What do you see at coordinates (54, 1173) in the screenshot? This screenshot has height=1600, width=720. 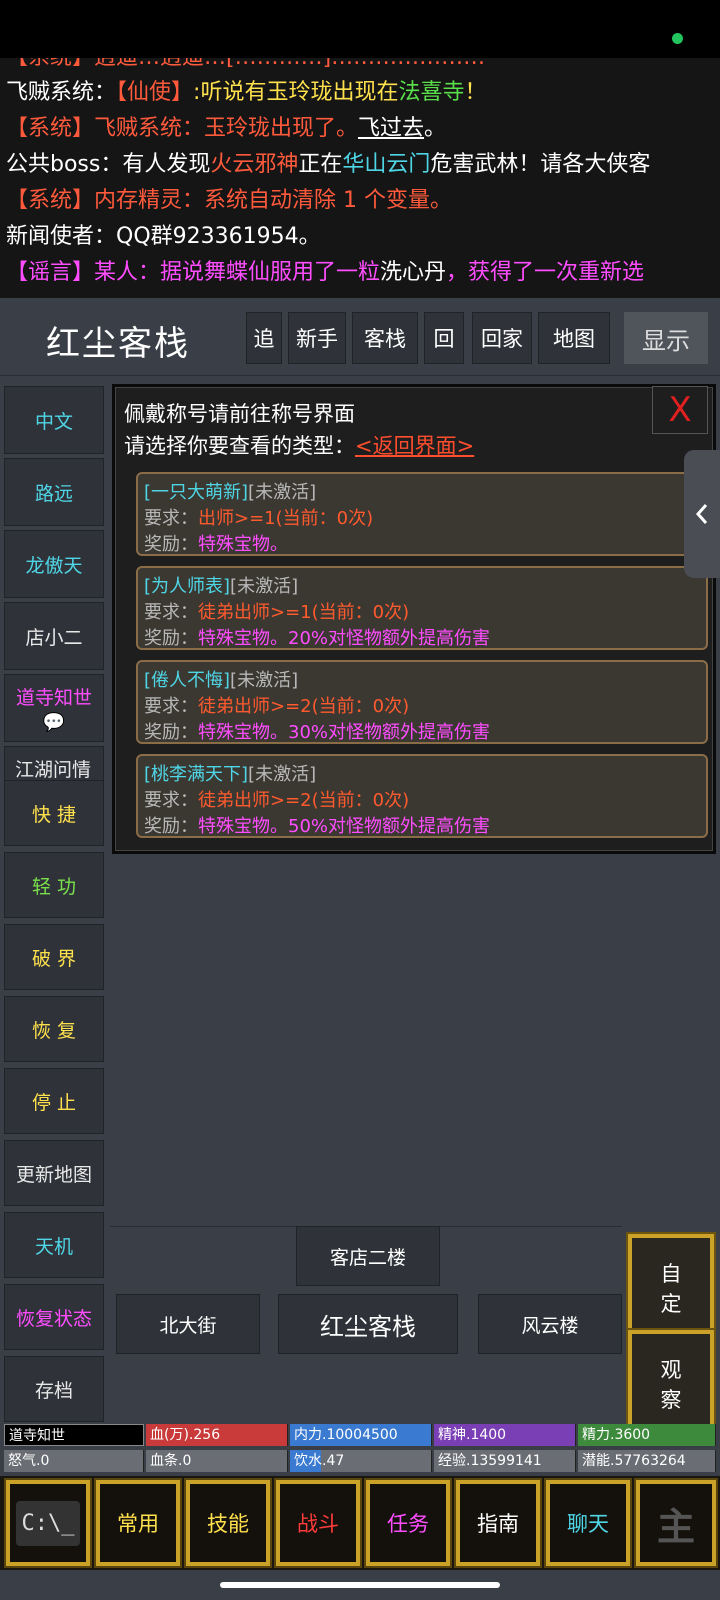 I see `update-map-button: 更新地图` at bounding box center [54, 1173].